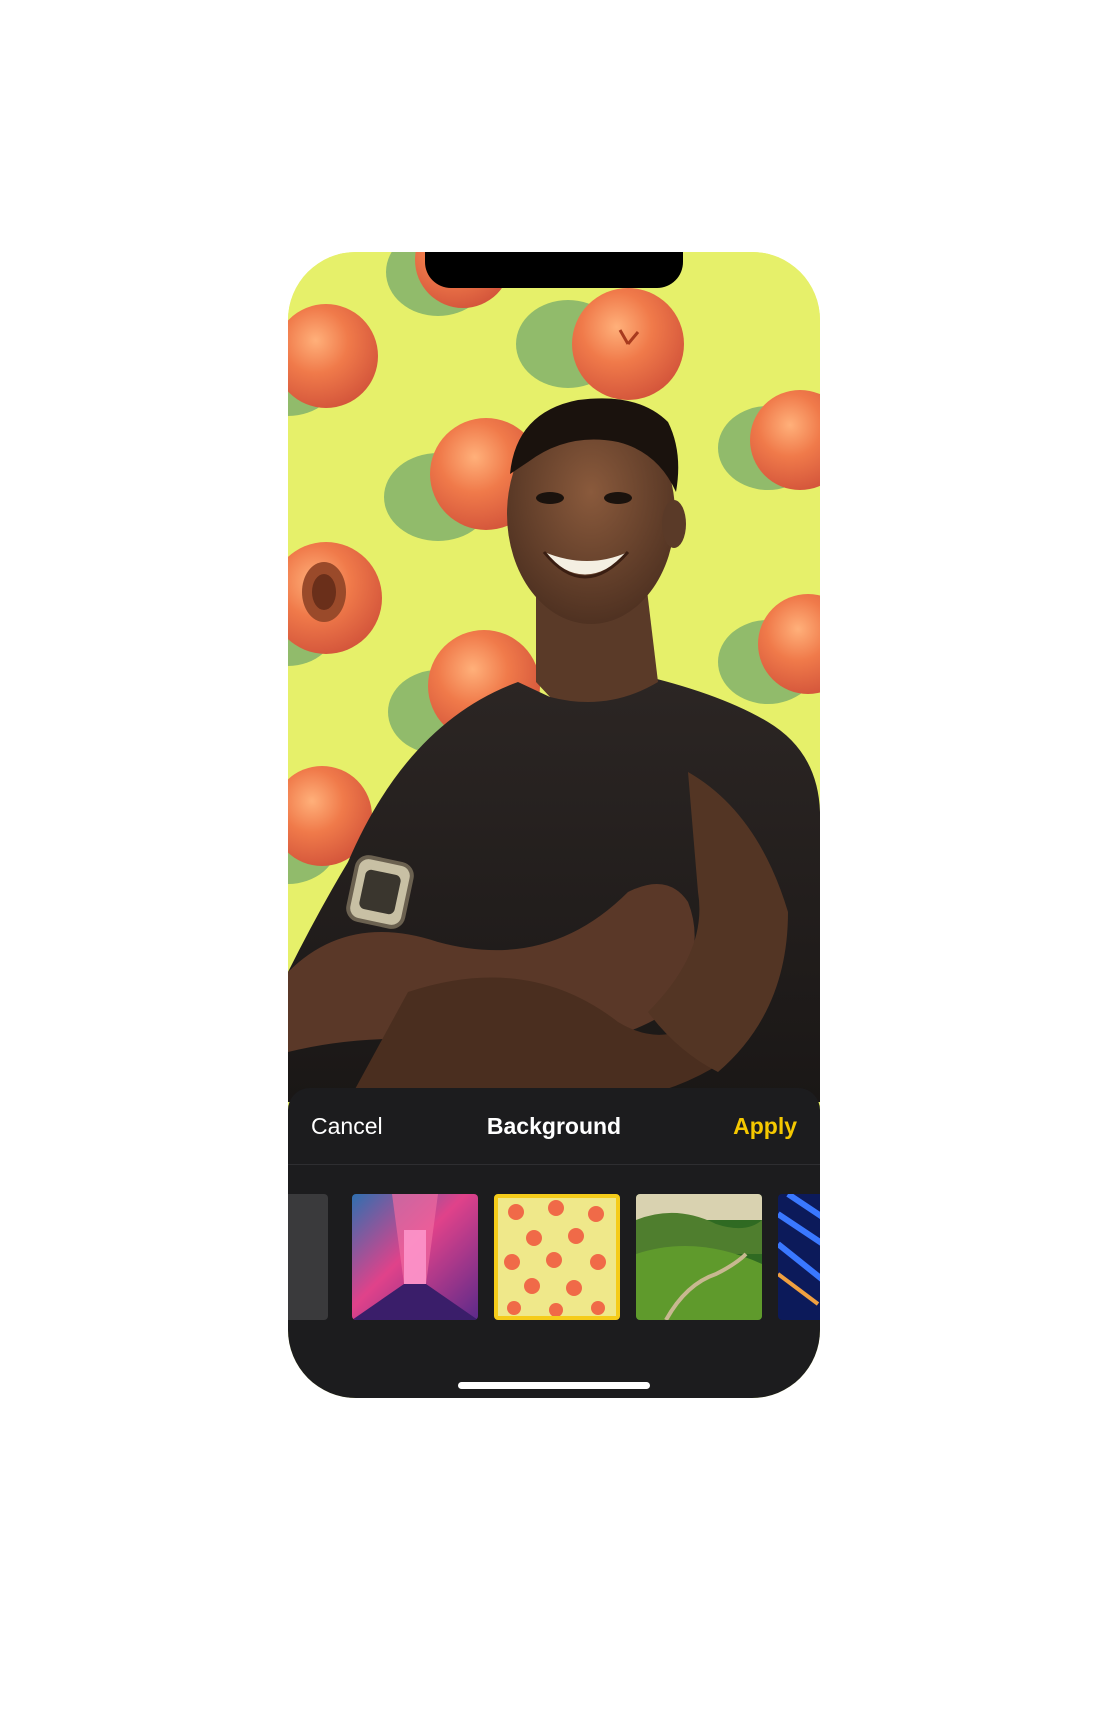 The width and height of the screenshot is (1112, 1720). I want to click on neon-corridor-image, so click(415, 1257).